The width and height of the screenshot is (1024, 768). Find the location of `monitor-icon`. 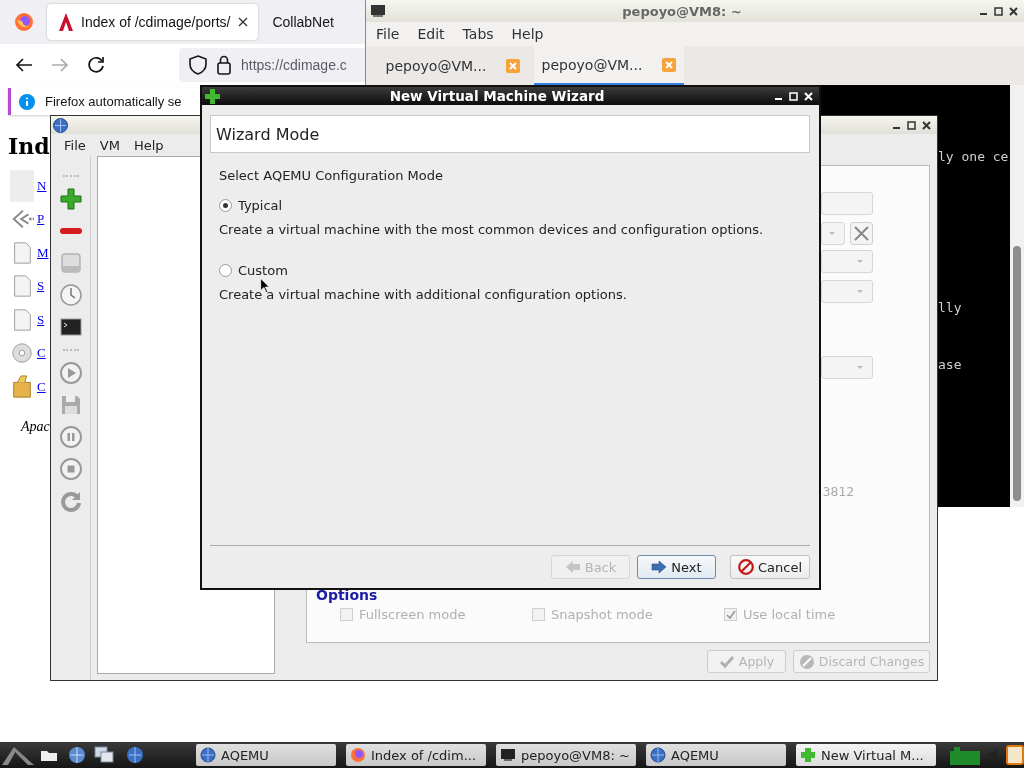

monitor-icon is located at coordinates (508, 755).